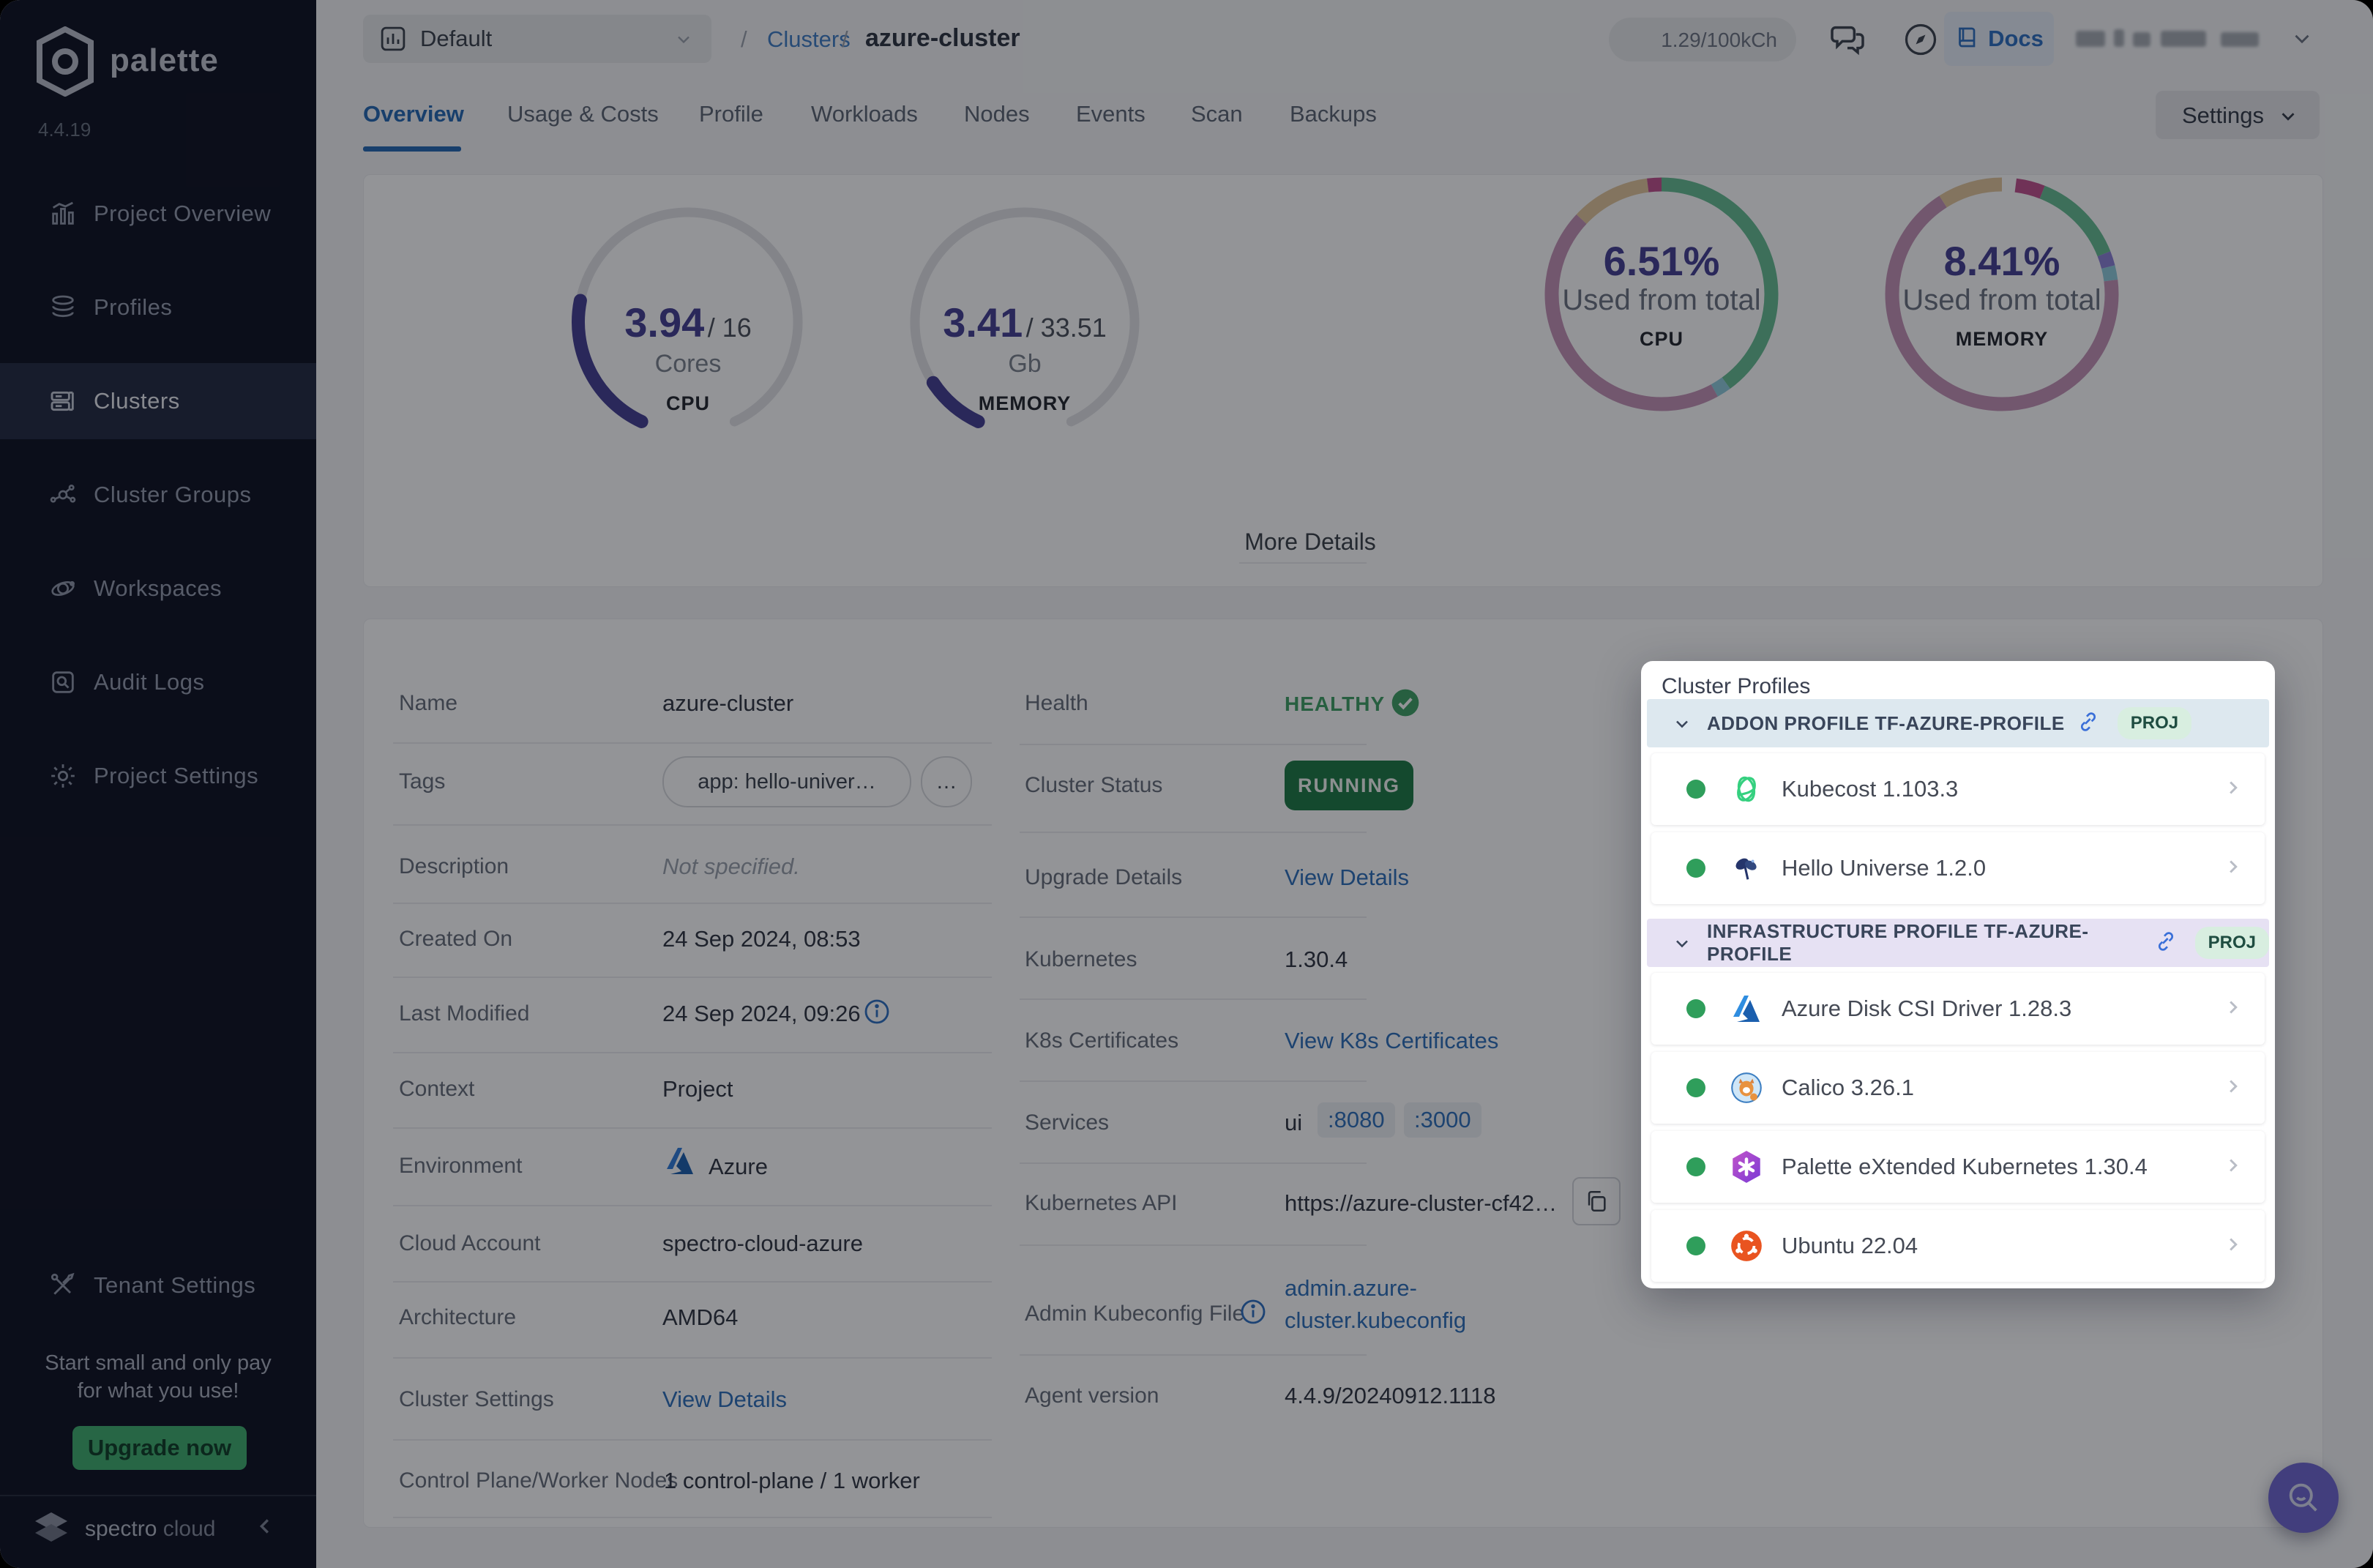  I want to click on calico-icon, so click(1746, 1088).